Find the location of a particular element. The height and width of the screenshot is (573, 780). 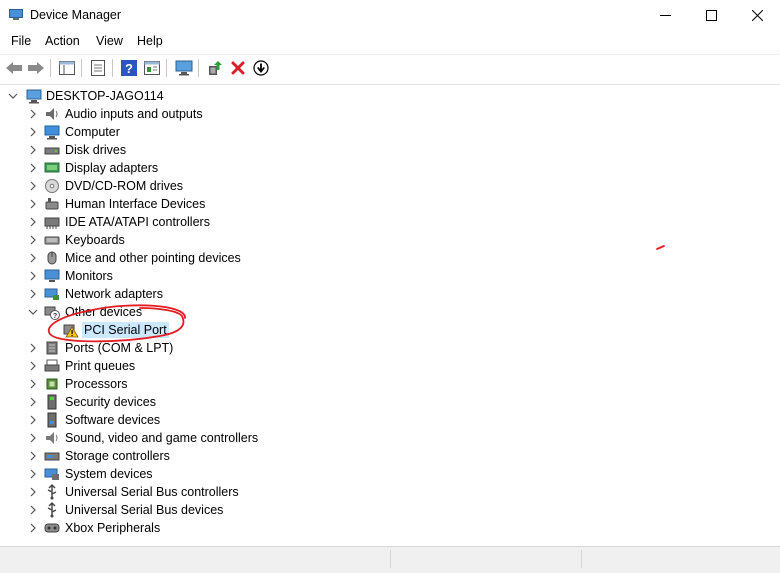

tree-item-ports: Ports (COM & LPT) is located at coordinates (390, 348).